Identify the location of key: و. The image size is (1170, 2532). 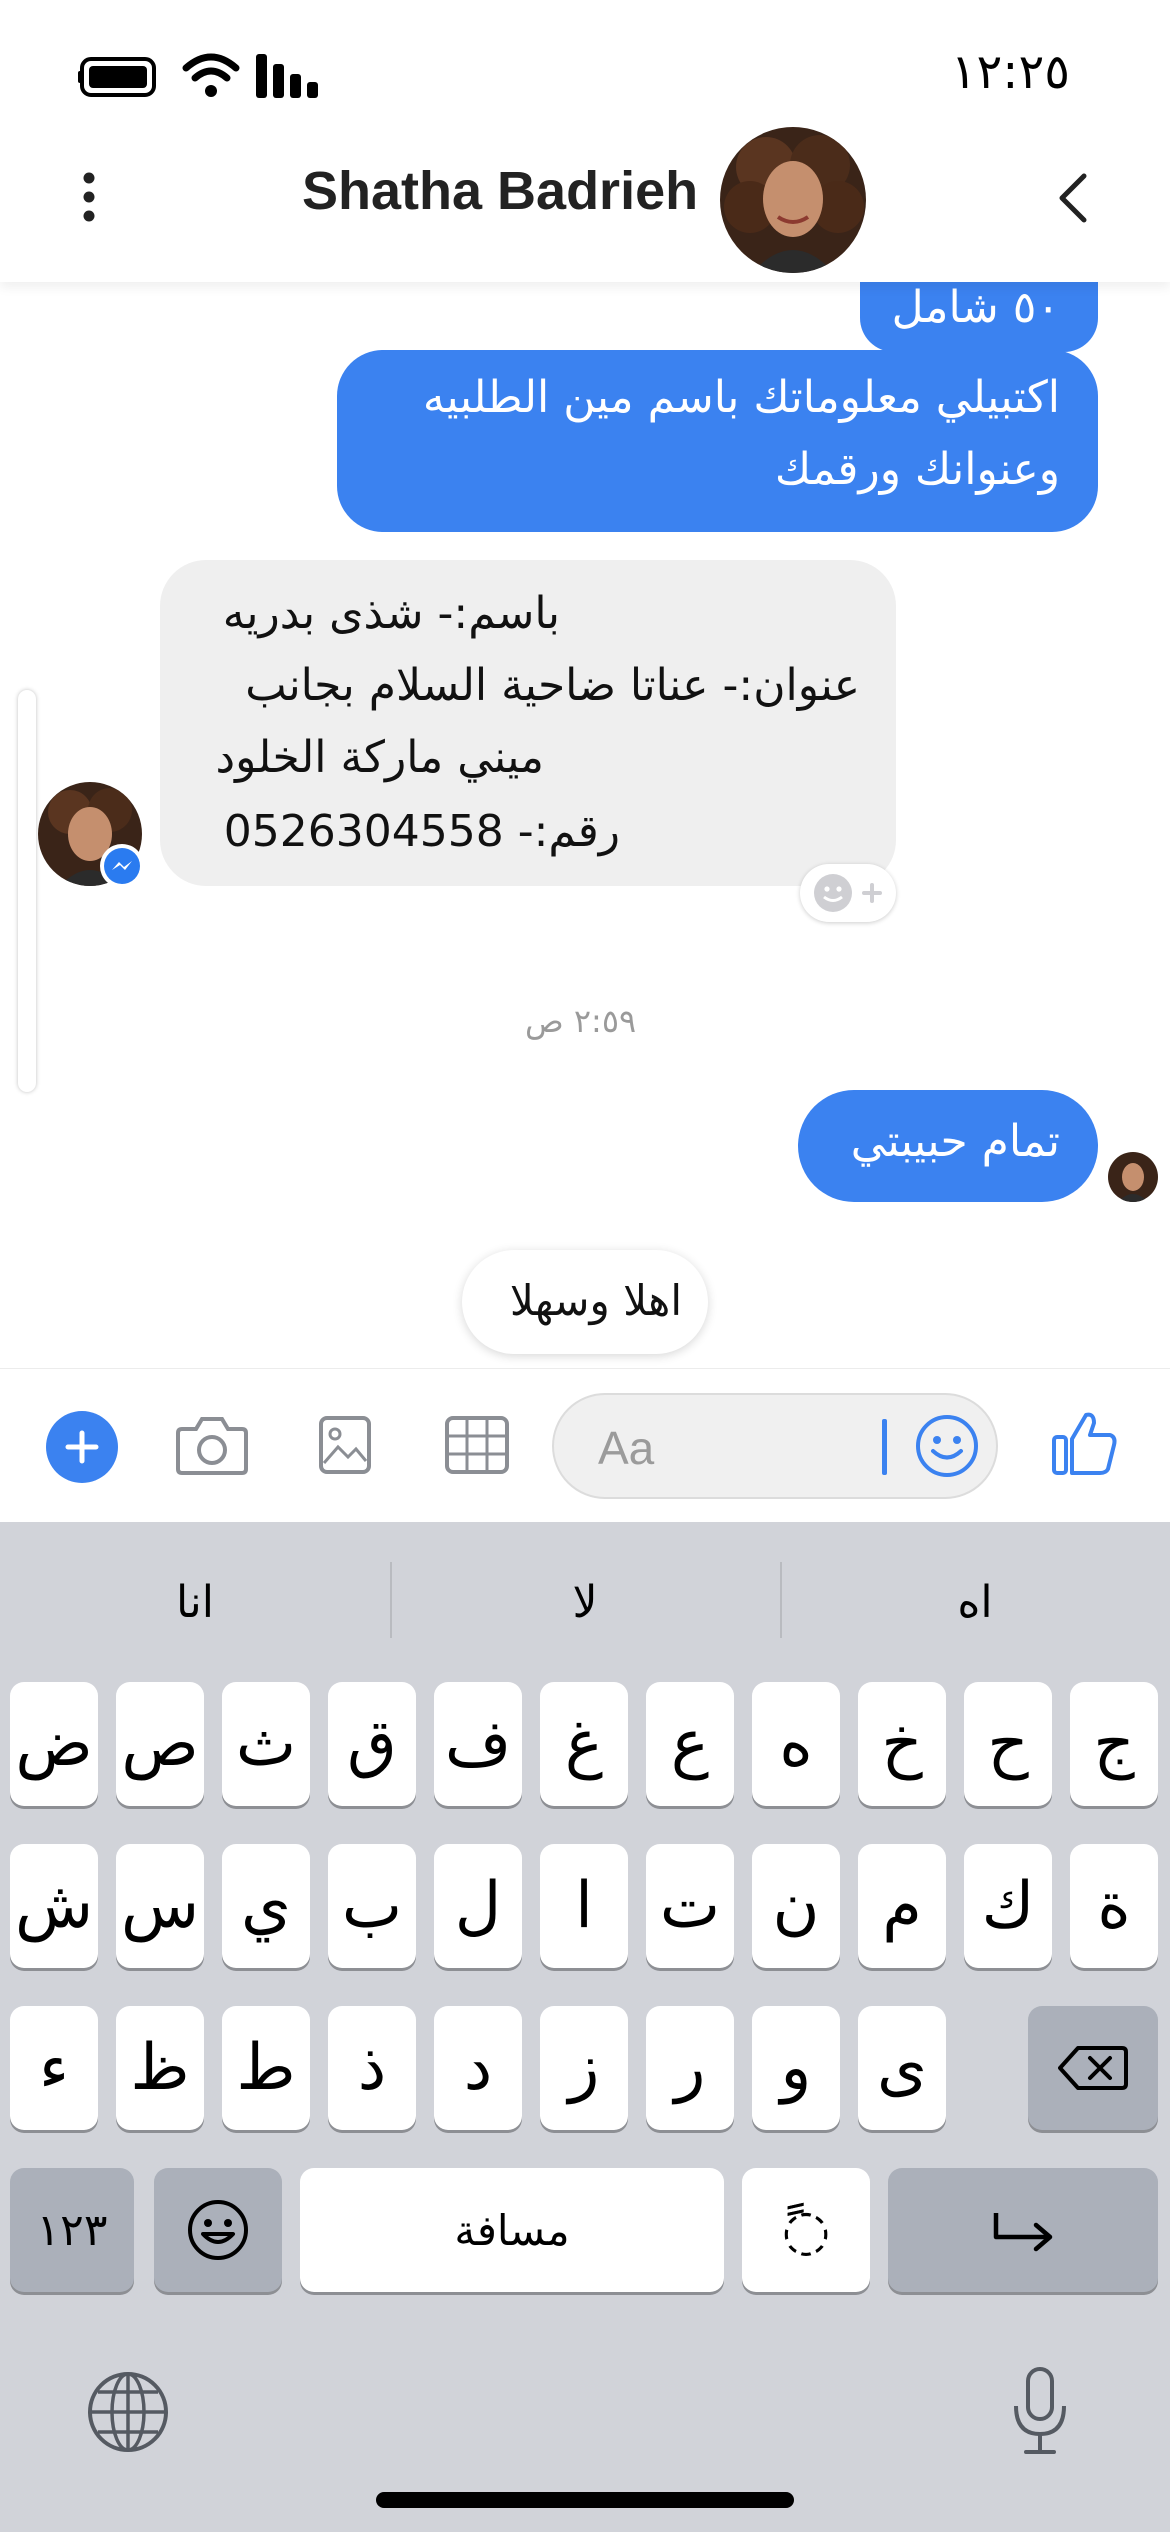
(796, 2068).